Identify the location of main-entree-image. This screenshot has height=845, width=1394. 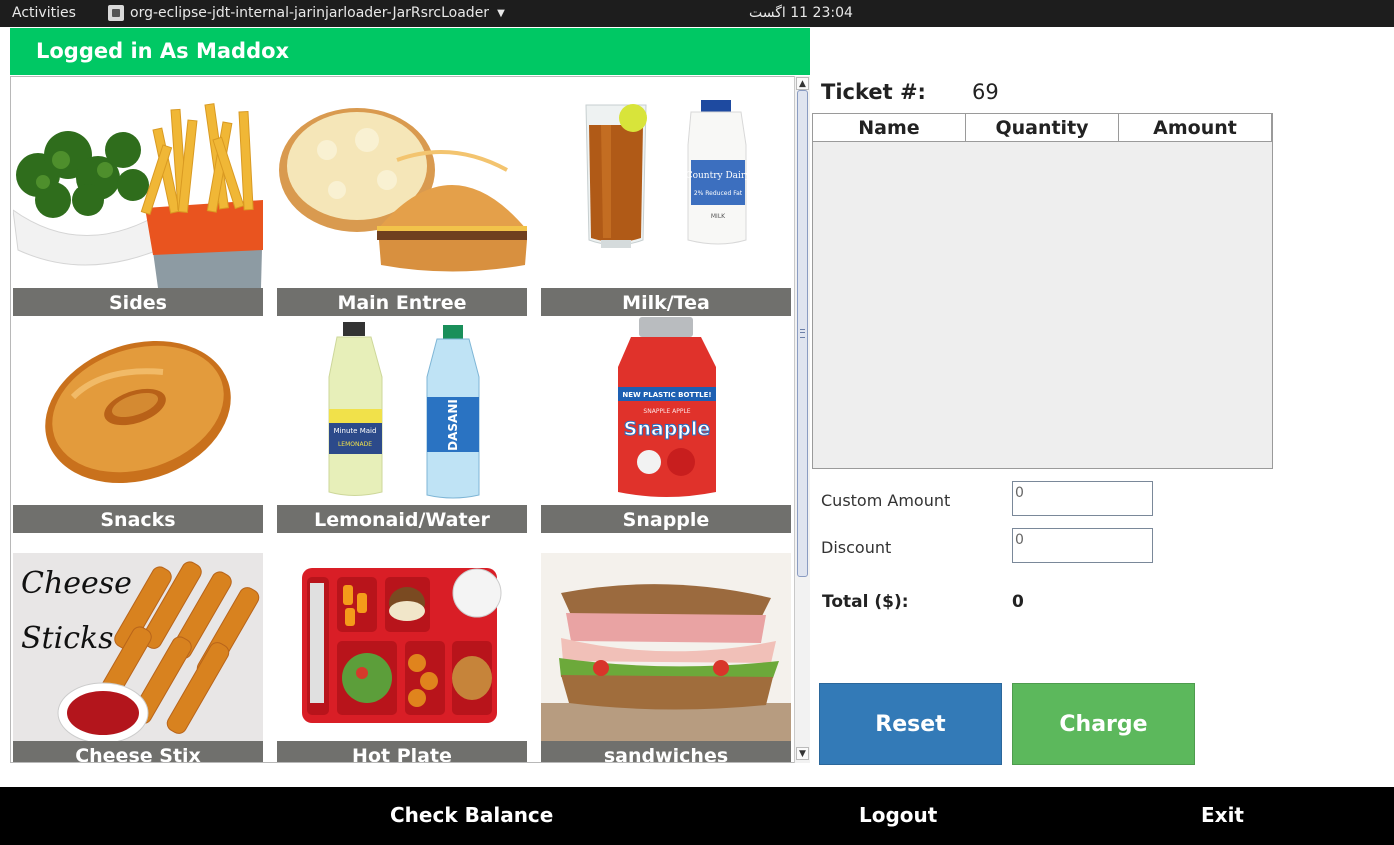
(402, 194).